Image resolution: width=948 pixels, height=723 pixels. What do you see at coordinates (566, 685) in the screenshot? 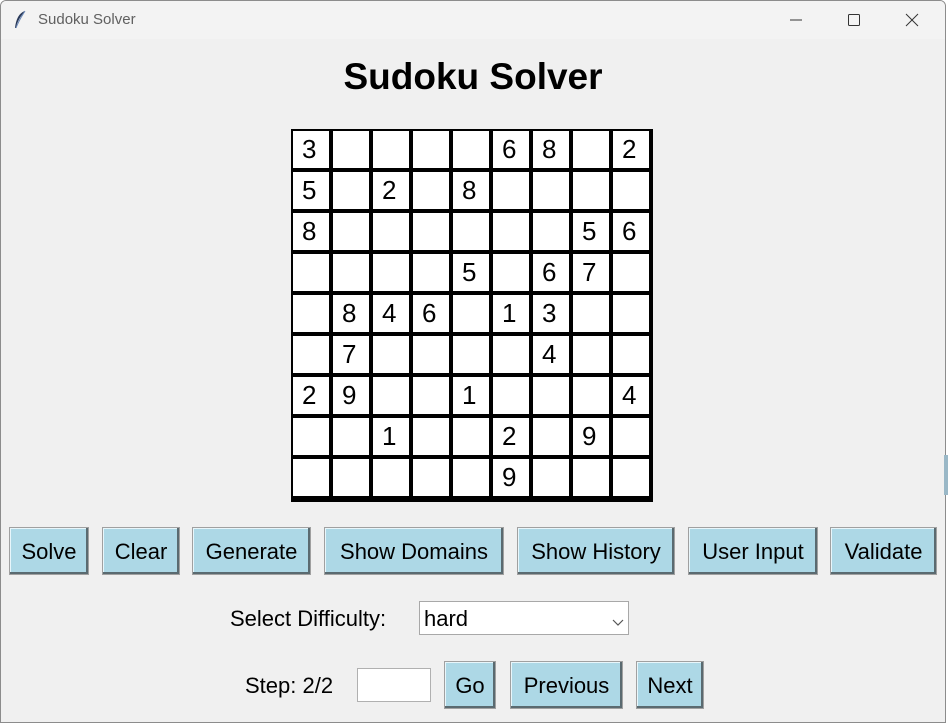
I see `previous-button: Previous` at bounding box center [566, 685].